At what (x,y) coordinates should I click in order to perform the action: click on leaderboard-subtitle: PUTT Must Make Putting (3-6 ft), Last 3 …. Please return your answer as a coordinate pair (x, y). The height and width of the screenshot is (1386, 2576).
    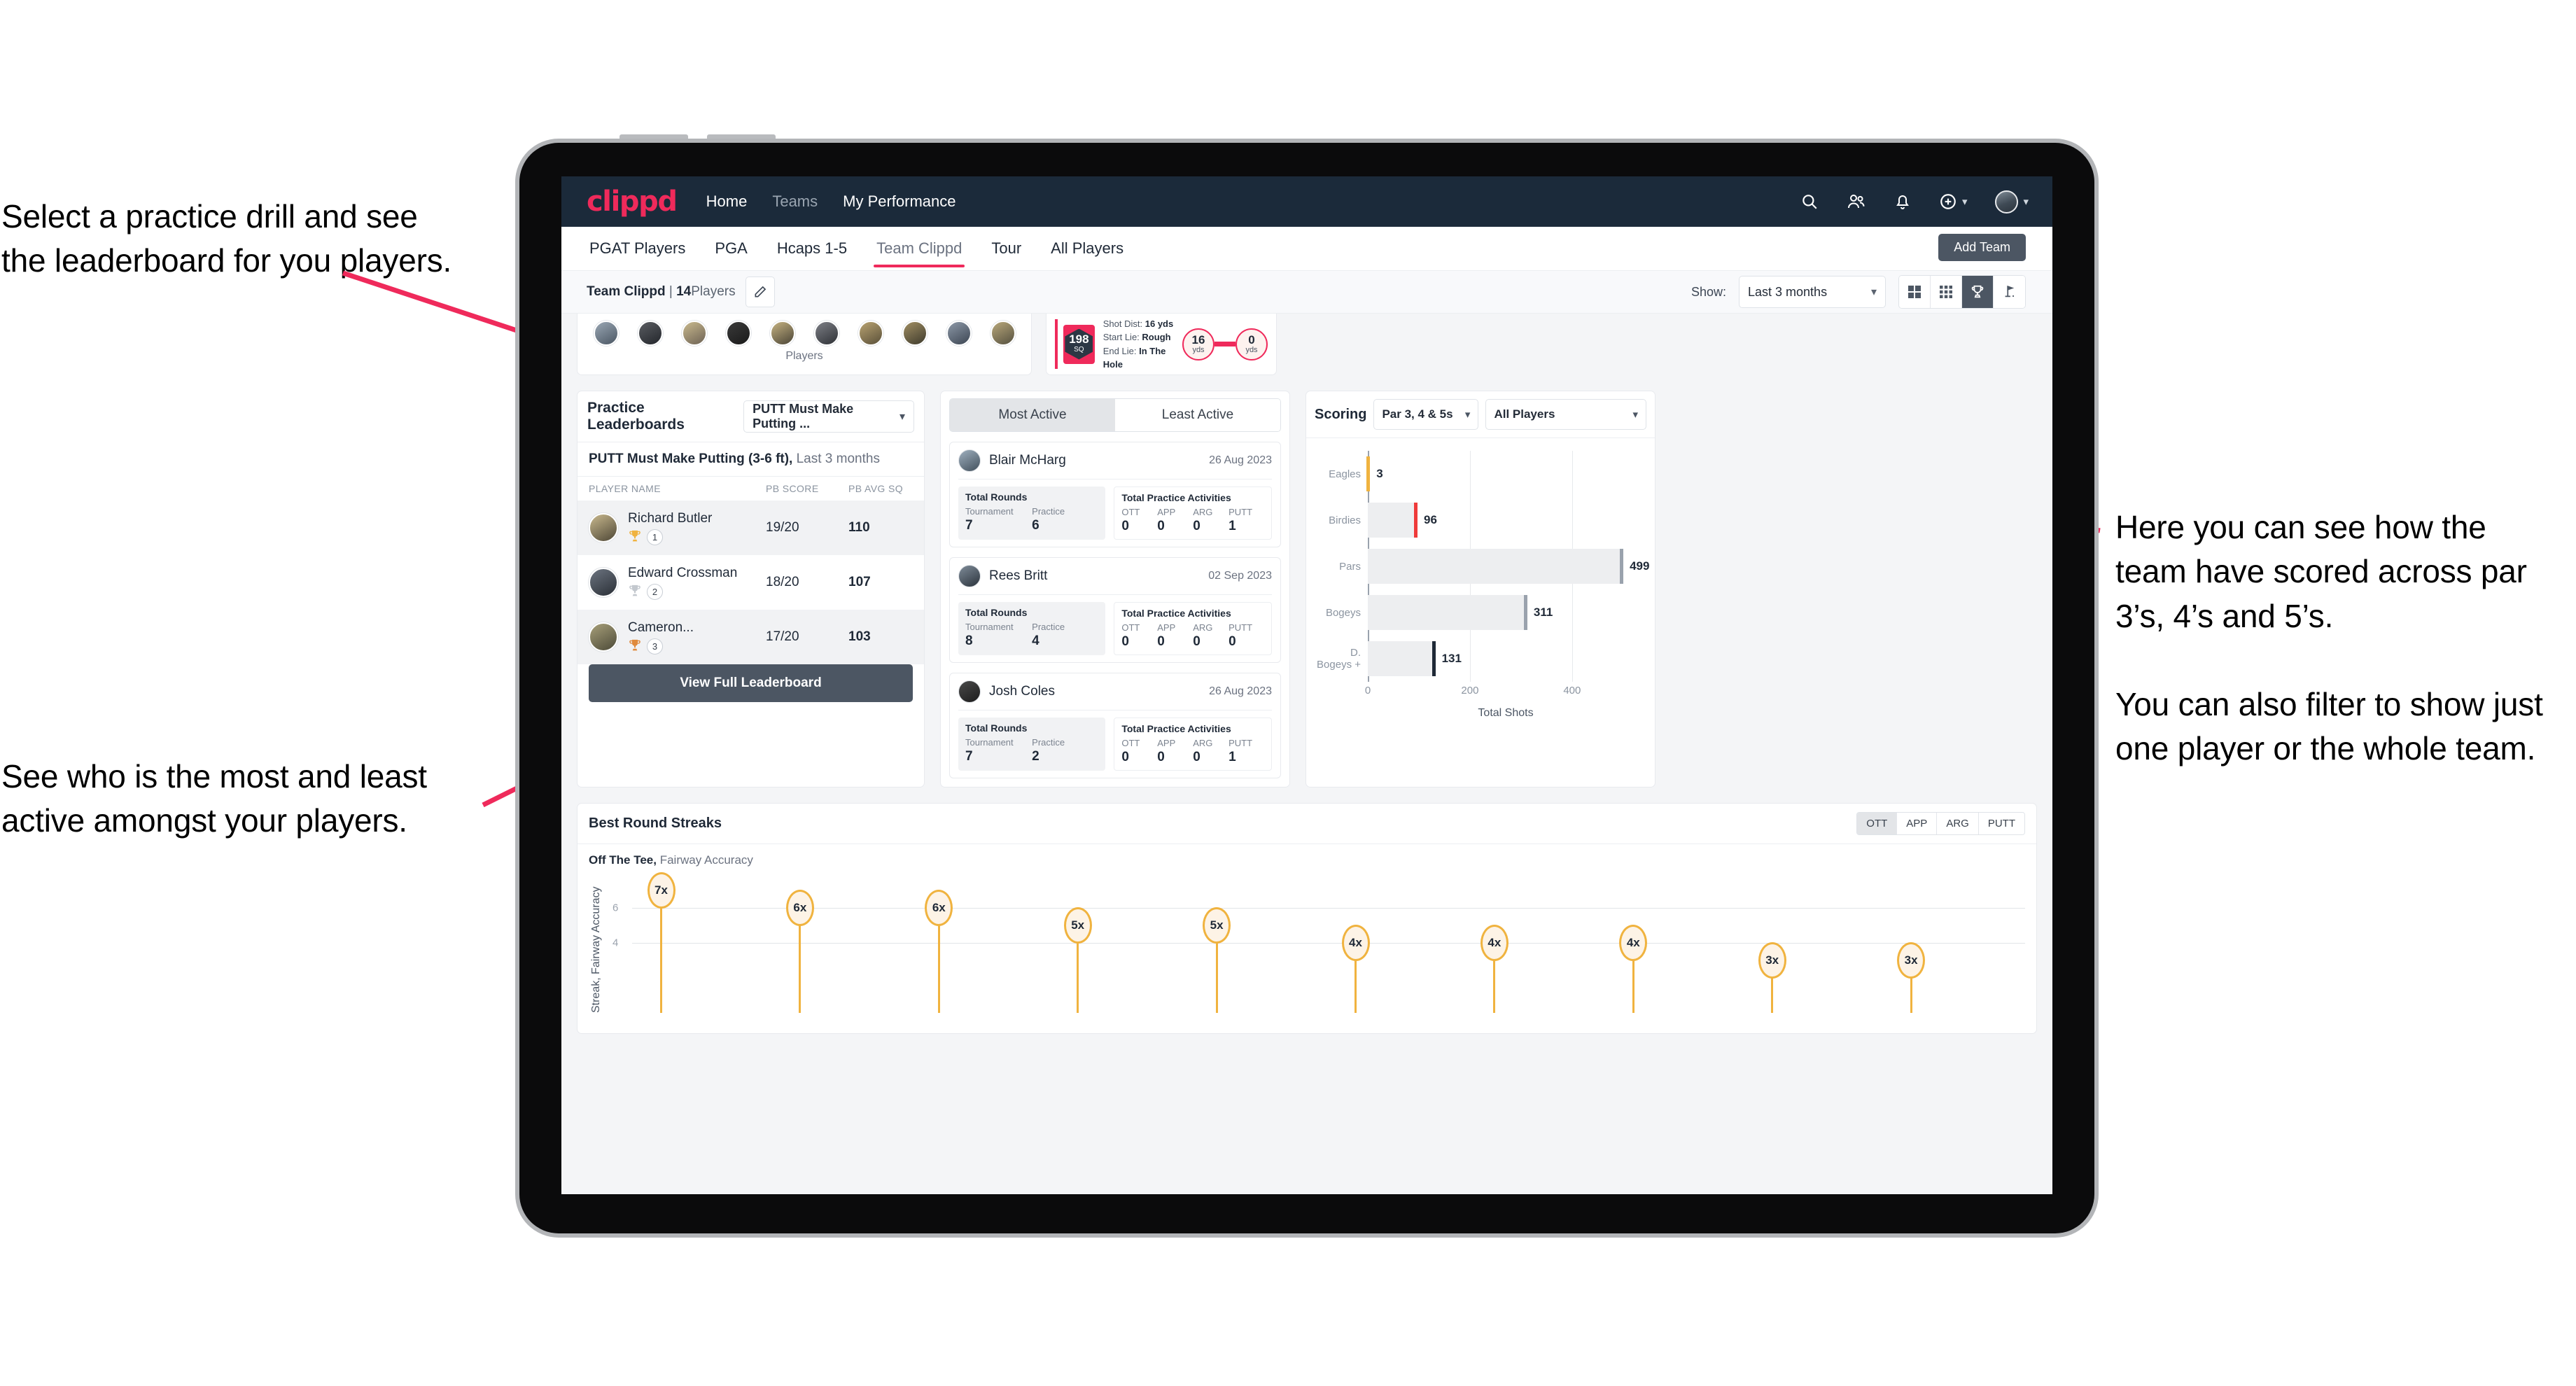
    Looking at the image, I should click on (751, 459).